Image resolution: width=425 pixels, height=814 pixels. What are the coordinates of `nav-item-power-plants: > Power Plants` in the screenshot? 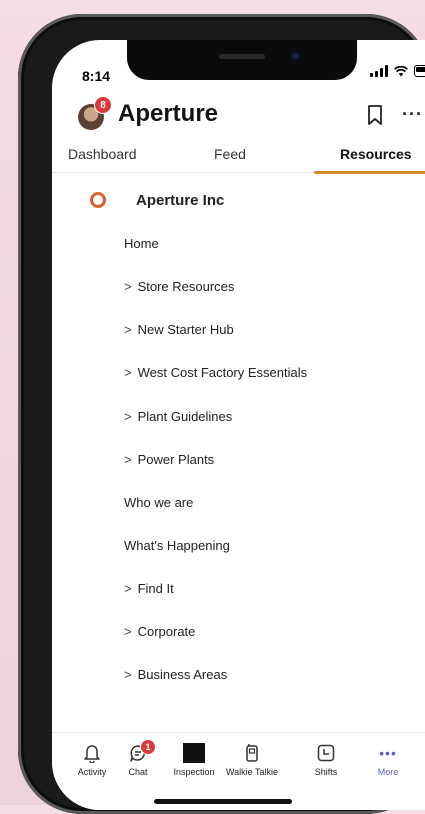 It's located at (169, 459).